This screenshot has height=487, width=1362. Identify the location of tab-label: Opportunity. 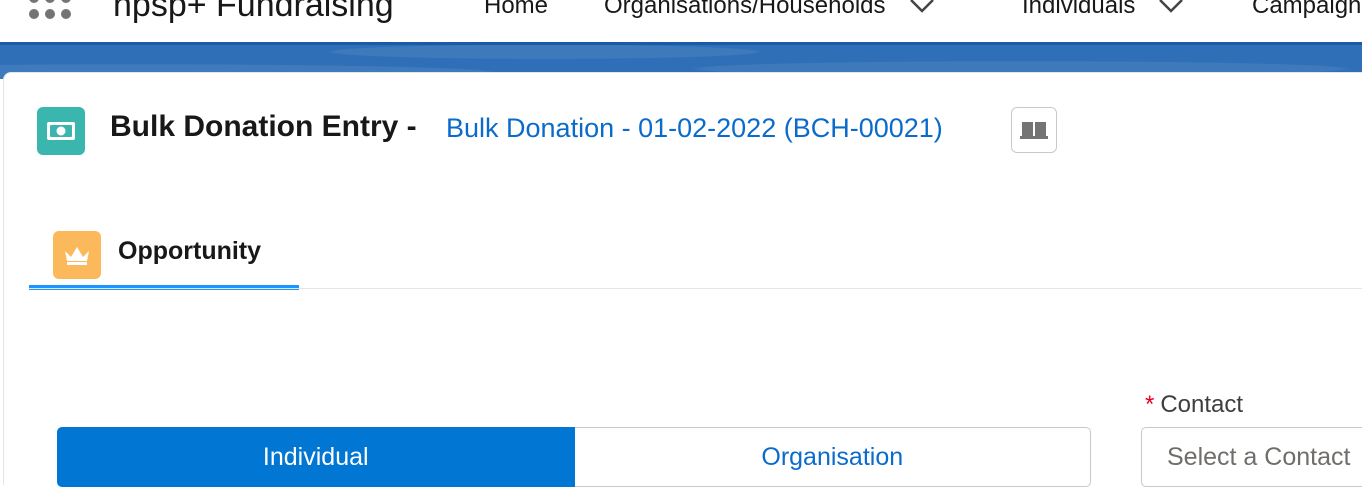
(190, 251).